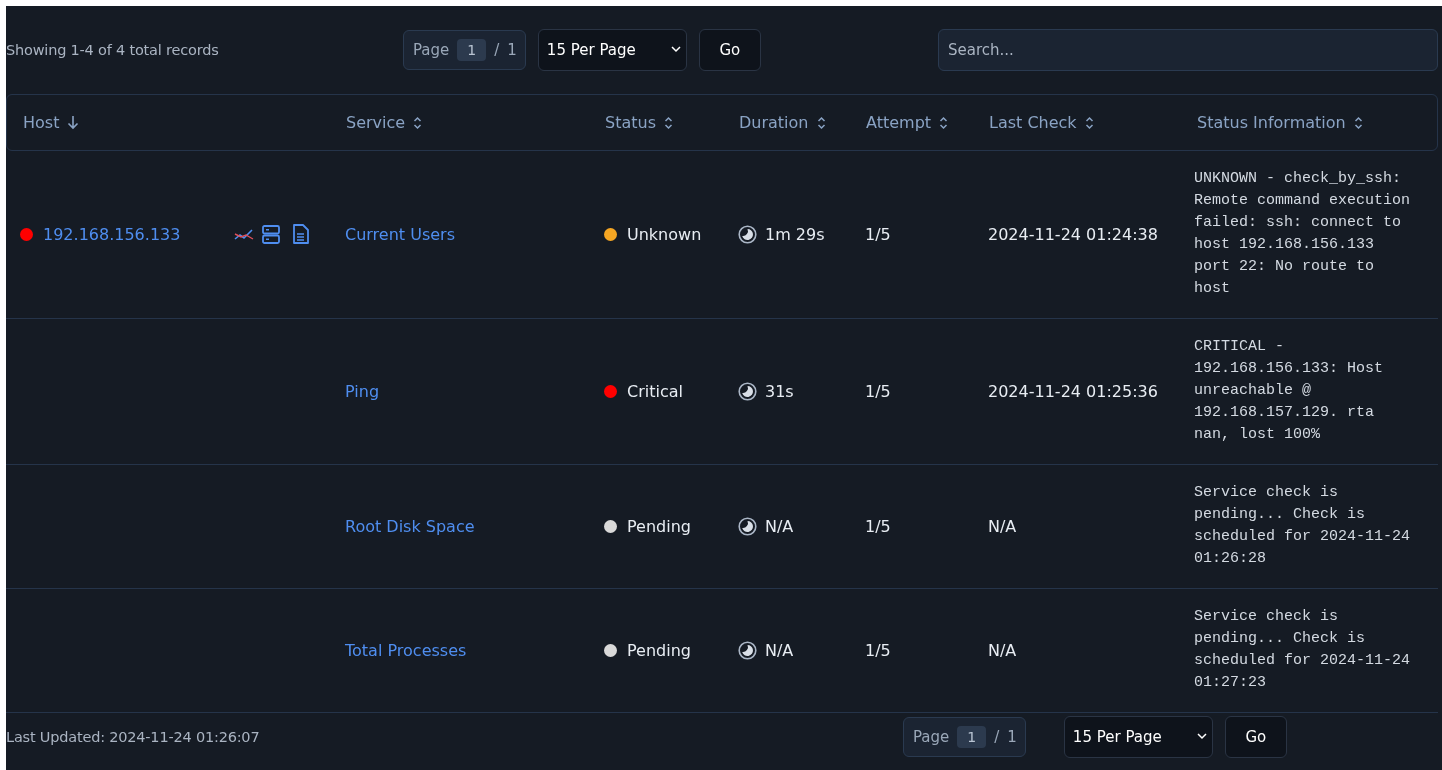 This screenshot has width=1442, height=770. What do you see at coordinates (406, 650) in the screenshot?
I see `service-link: Total Processes` at bounding box center [406, 650].